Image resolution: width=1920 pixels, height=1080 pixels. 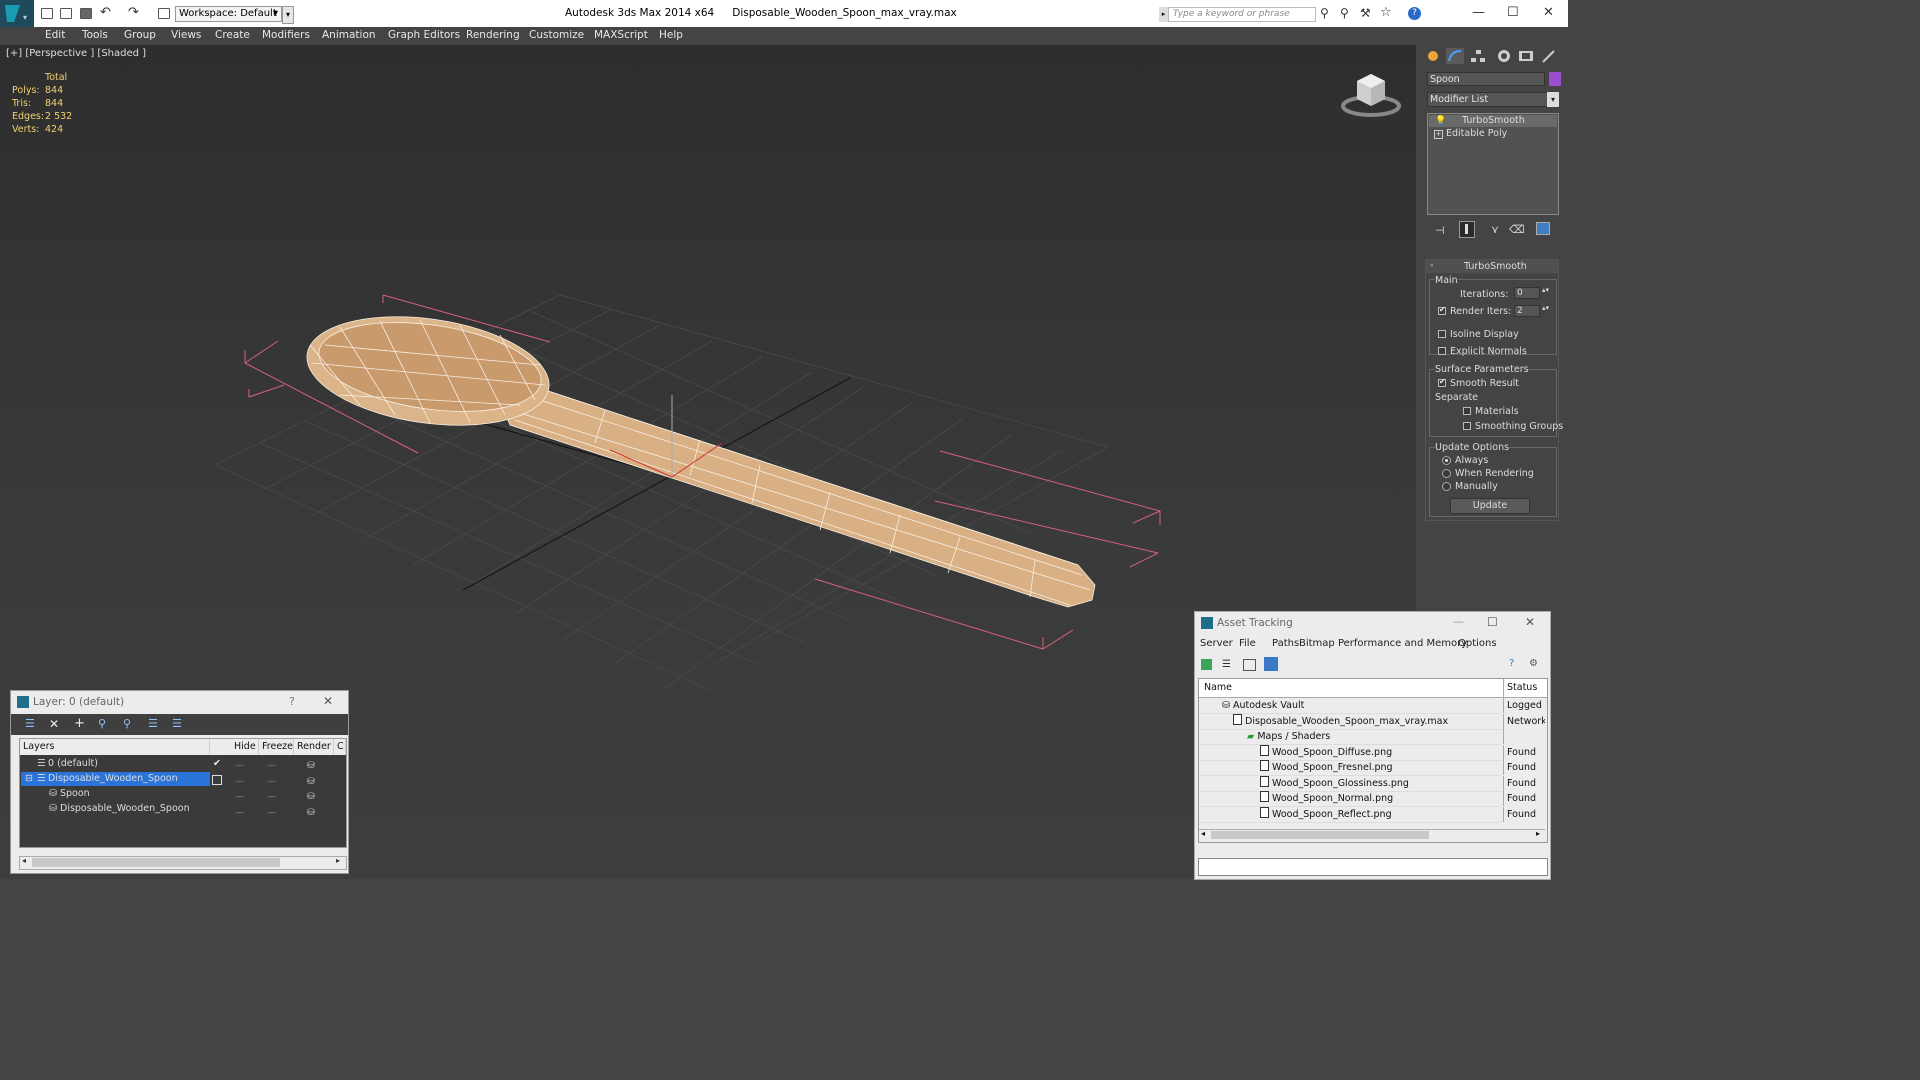 What do you see at coordinates (133, 12) in the screenshot?
I see `redo-icon: ↷` at bounding box center [133, 12].